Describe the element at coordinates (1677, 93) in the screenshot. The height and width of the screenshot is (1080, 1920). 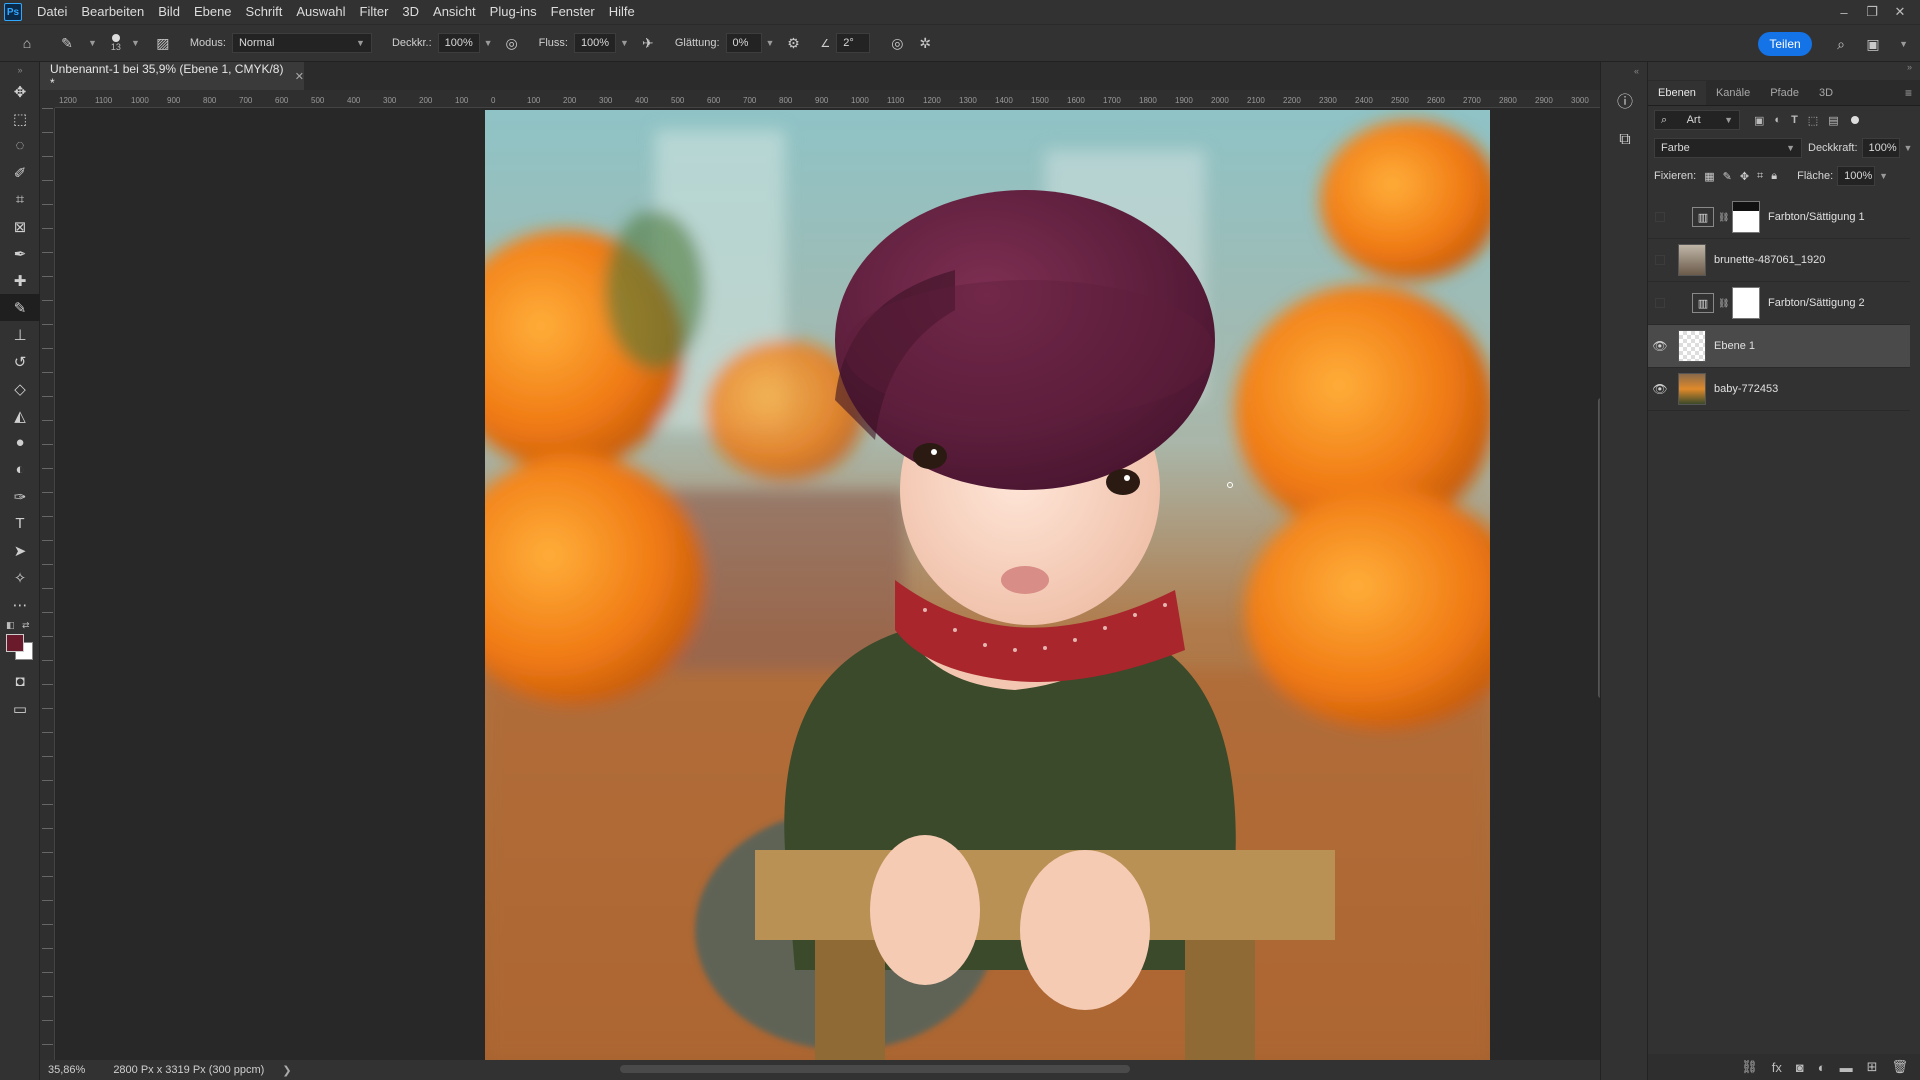
I see `tab-ebenen: Ebenen` at that location.